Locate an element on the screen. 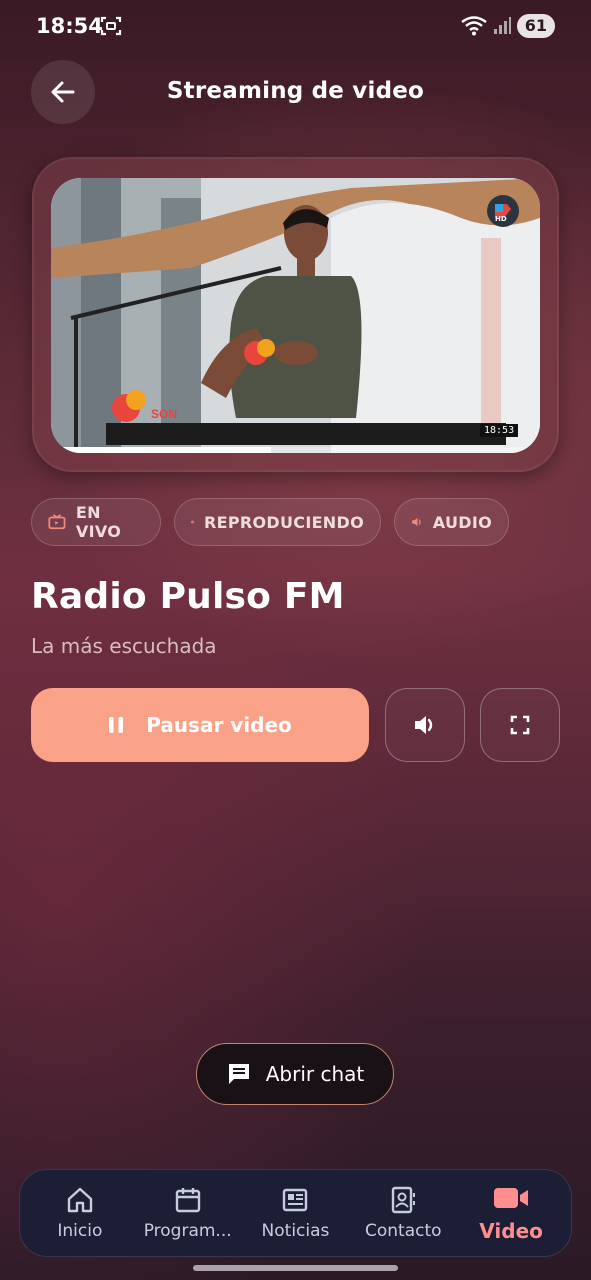 This screenshot has height=1280, width=591. nav-item-inicio: Inicio is located at coordinates (79, 1213).